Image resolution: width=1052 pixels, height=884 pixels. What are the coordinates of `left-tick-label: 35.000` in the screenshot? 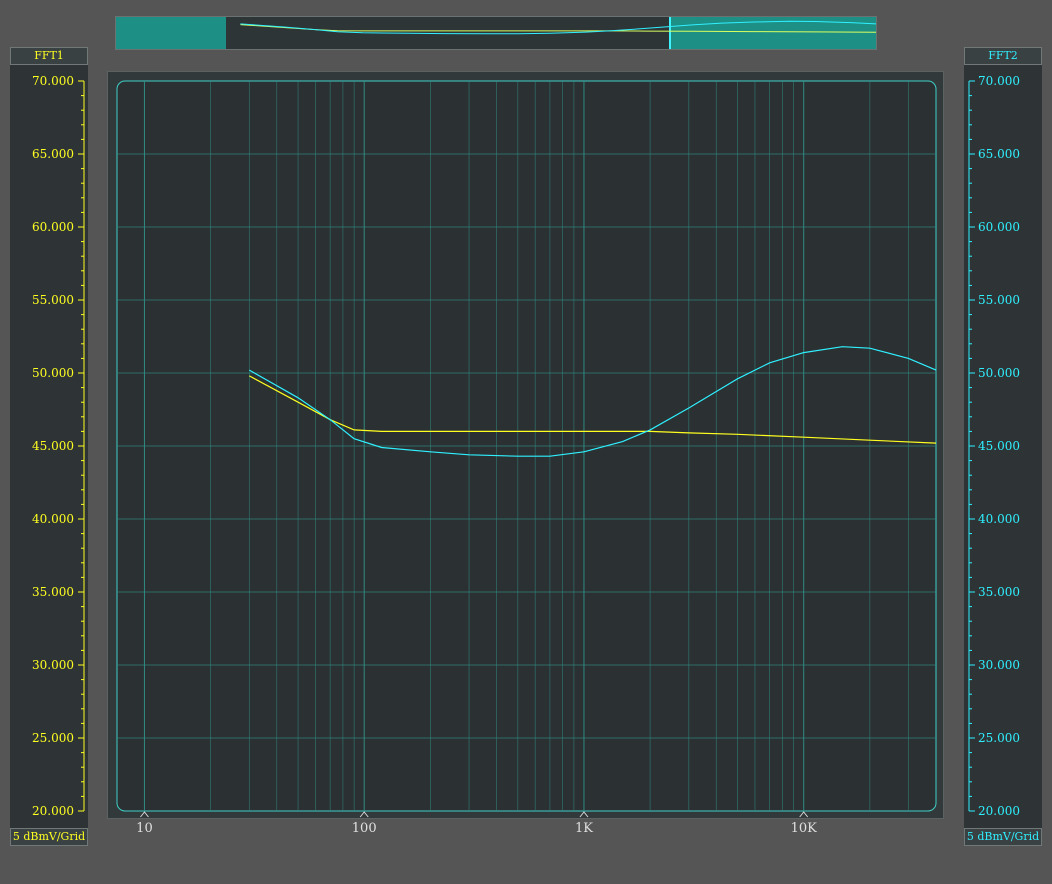 It's located at (53, 592).